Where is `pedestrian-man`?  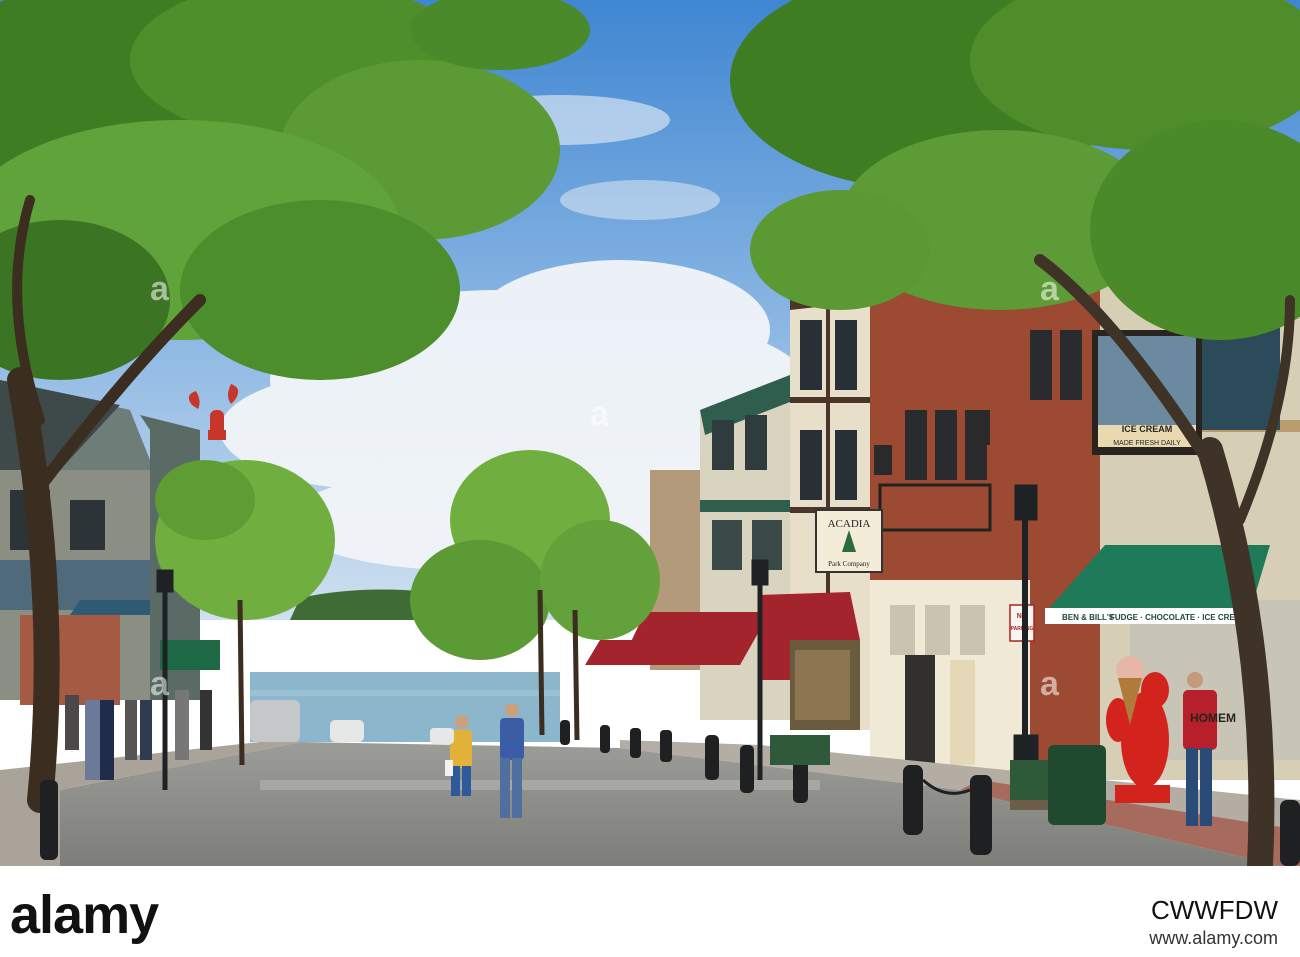
pedestrian-man is located at coordinates (512, 760).